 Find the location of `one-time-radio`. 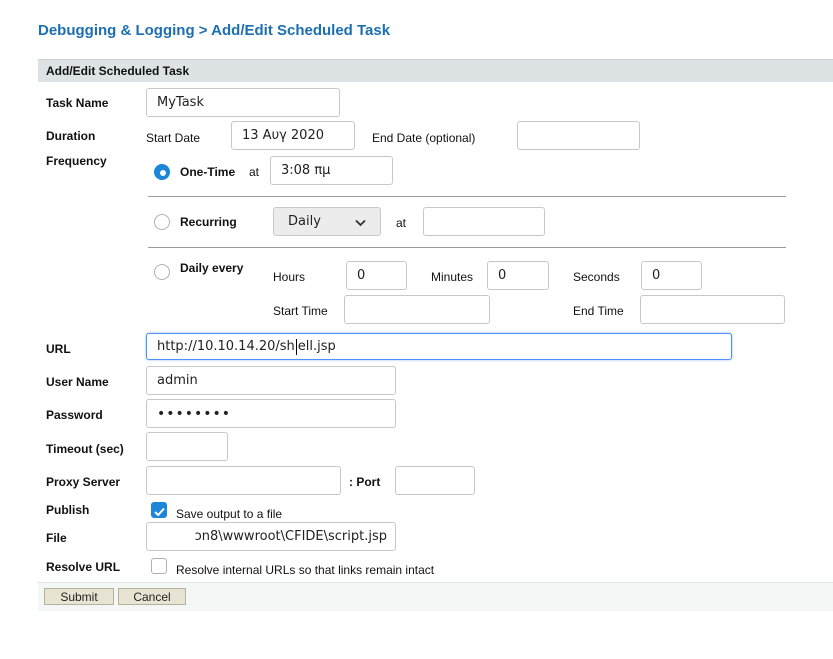

one-time-radio is located at coordinates (162, 172).